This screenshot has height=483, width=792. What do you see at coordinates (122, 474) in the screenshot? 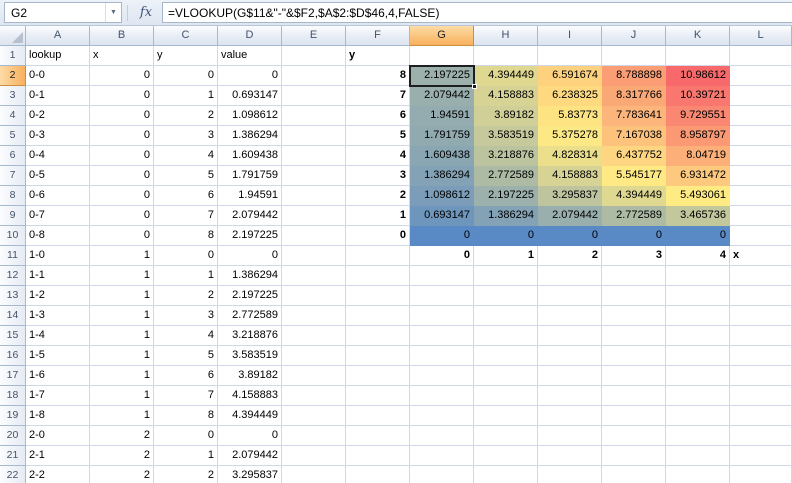
I see `cell-B22: 2` at bounding box center [122, 474].